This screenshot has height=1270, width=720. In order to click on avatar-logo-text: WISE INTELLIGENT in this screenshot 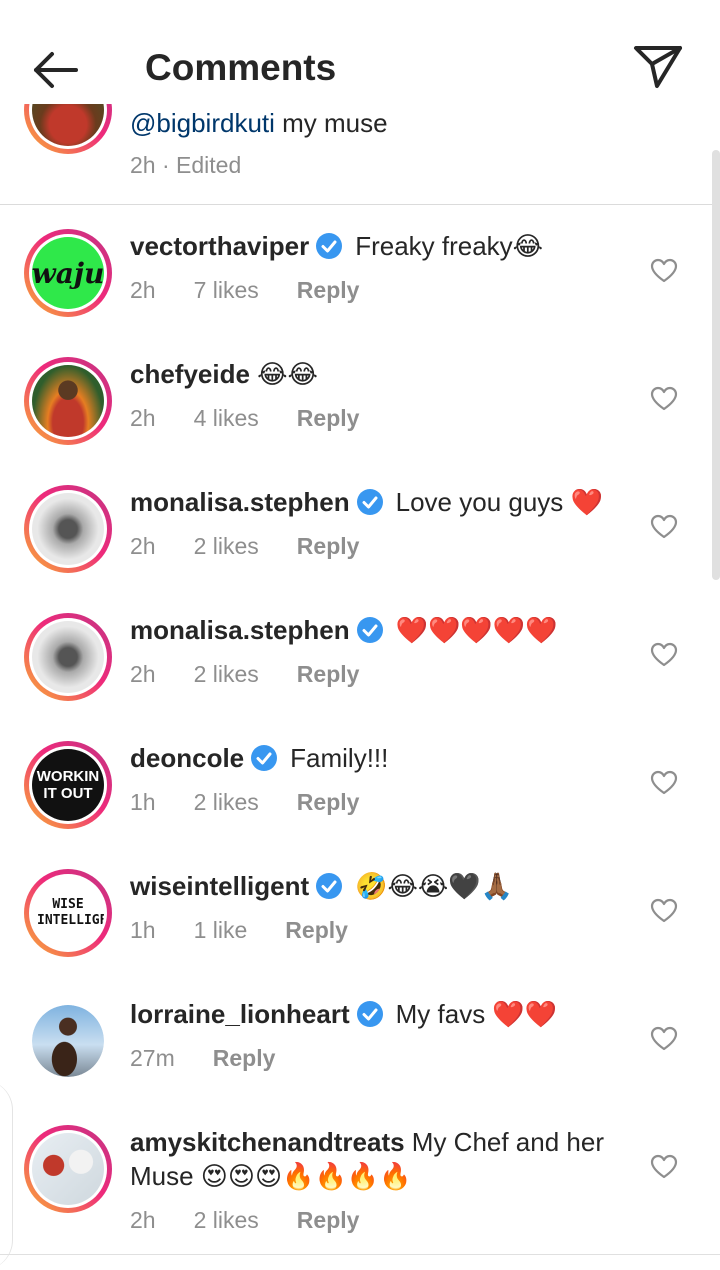, I will do `click(70, 912)`.